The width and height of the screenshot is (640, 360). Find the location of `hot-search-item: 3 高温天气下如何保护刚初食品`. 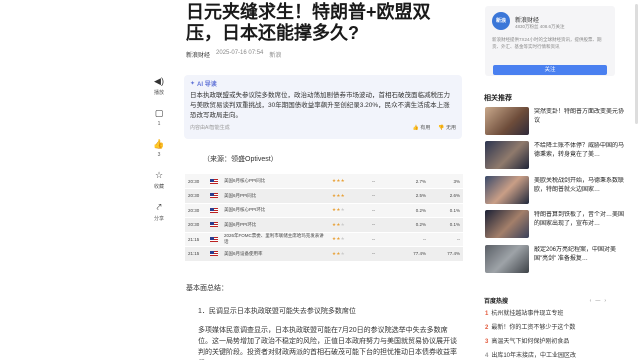

hot-search-item: 3 高温天气下如何保护刚初食品 is located at coordinates (527, 340).